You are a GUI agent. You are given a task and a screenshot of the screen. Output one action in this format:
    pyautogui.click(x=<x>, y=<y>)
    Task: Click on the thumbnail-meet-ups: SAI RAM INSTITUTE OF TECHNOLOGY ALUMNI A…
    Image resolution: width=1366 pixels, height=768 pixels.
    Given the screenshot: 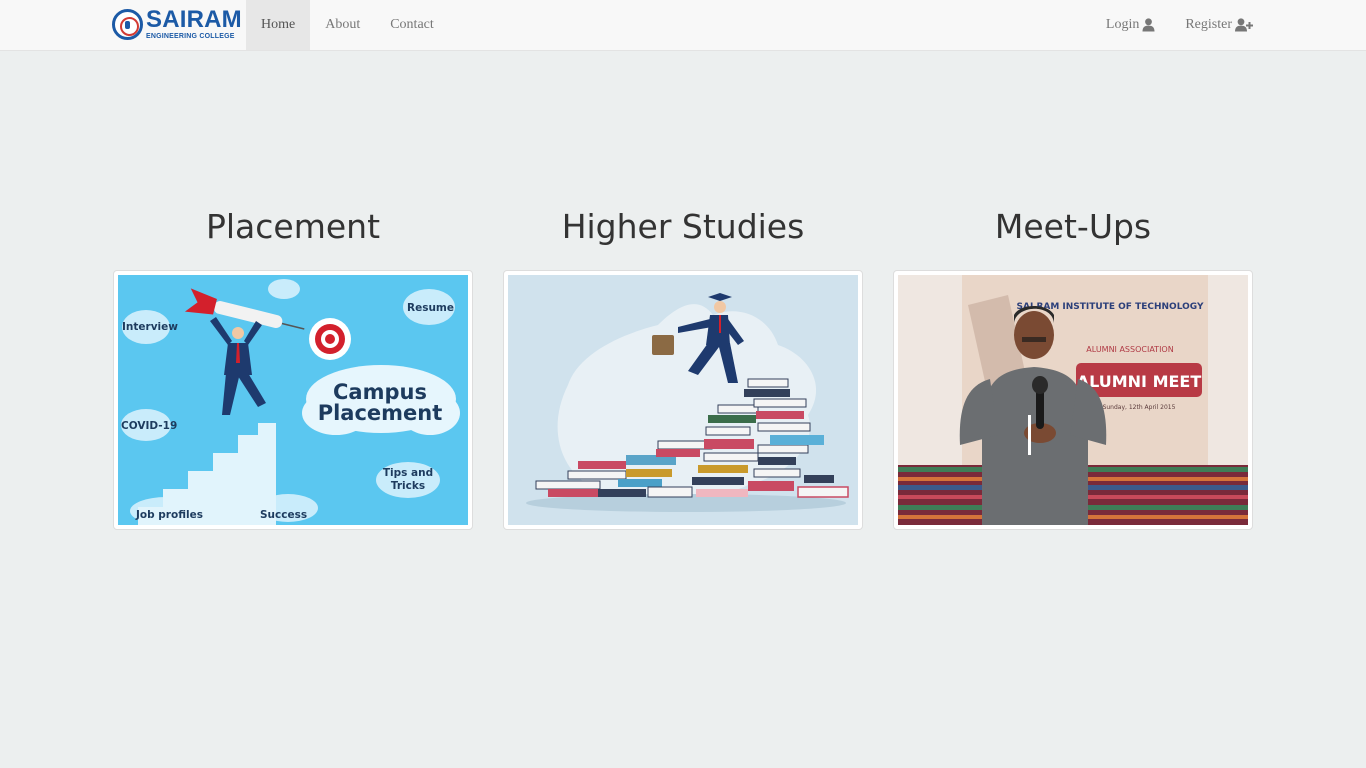 What is the action you would take?
    pyautogui.click(x=1073, y=400)
    